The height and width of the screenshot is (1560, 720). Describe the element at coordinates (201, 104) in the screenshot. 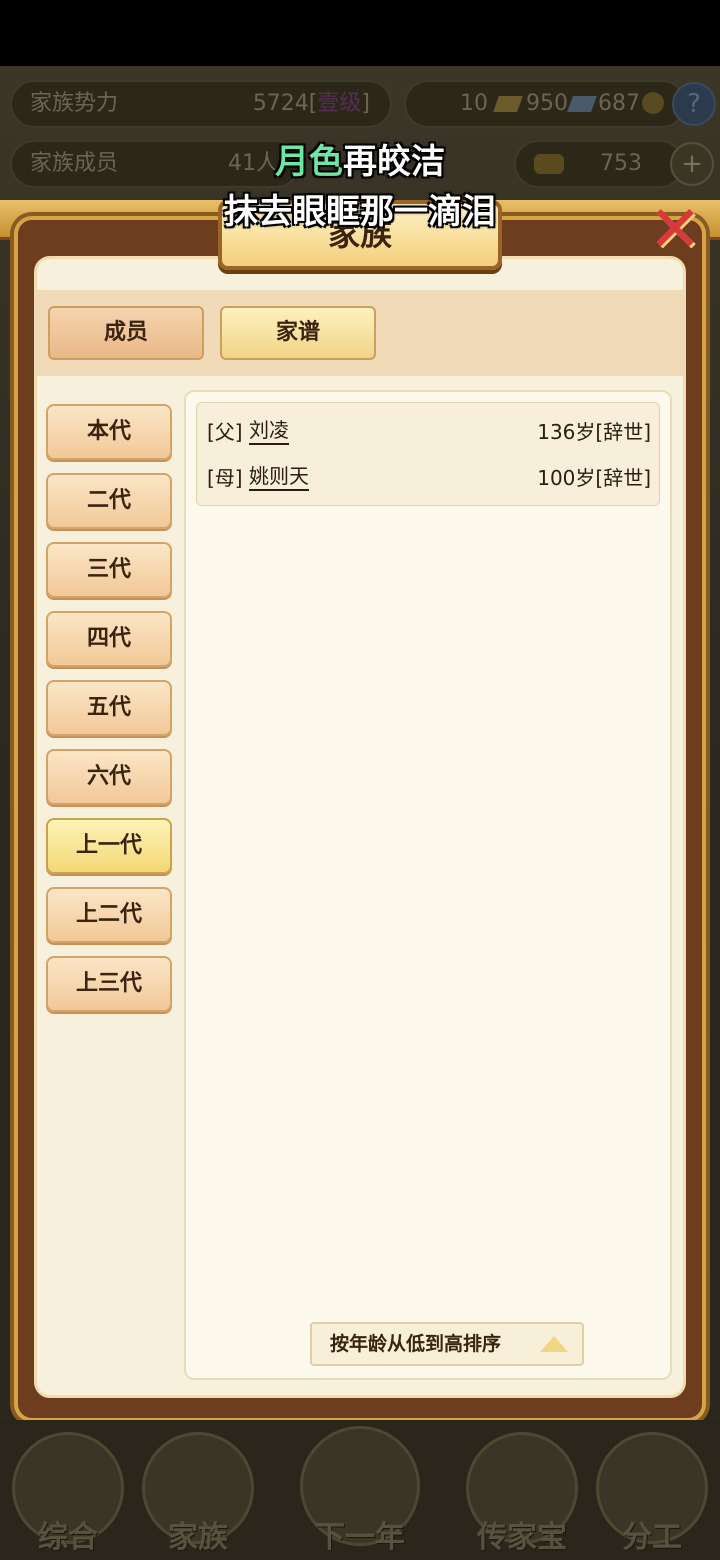

I see `clan-power-stat: 家族势力 5724[壹级]` at that location.